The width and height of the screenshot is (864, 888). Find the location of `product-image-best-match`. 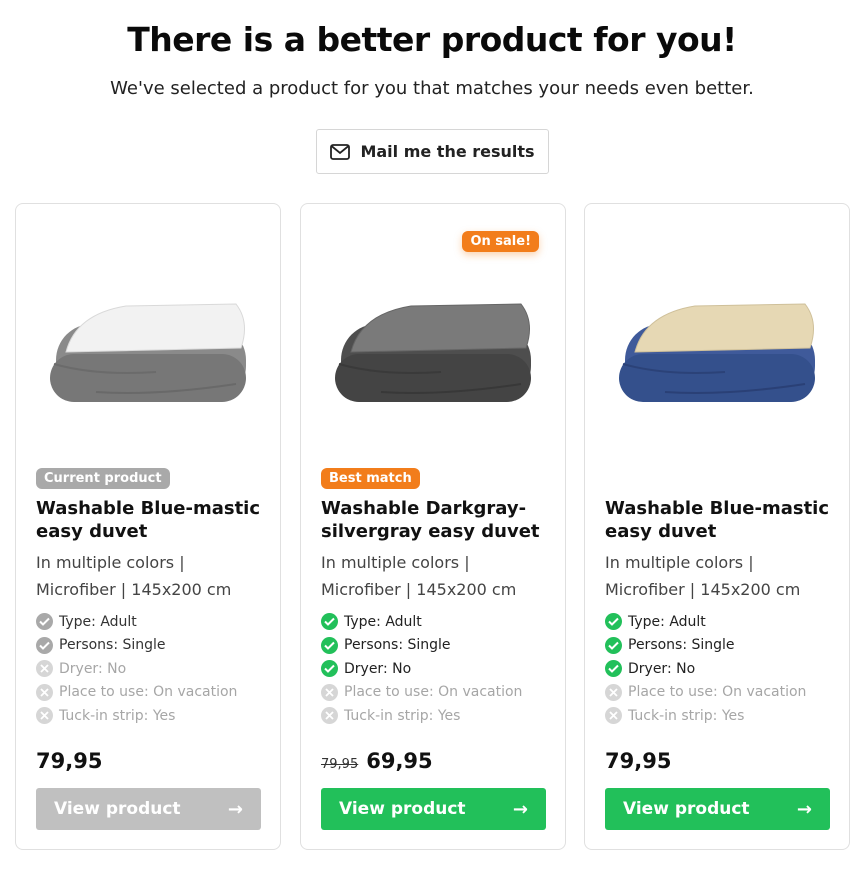

product-image-best-match is located at coordinates (434, 344).